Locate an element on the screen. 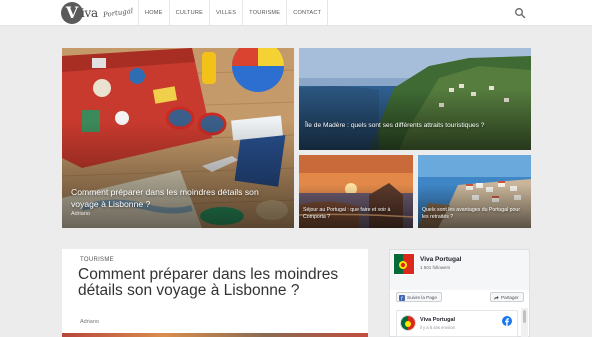 This screenshot has height=337, width=592. follow-page-button: f Suivre la Page is located at coordinates (419, 297).